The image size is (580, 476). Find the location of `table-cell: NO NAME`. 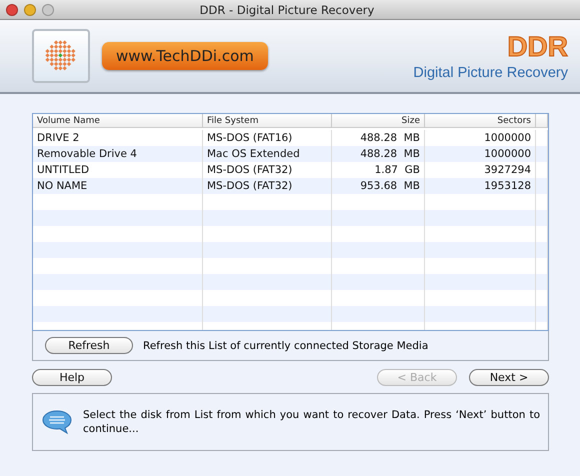

table-cell: NO NAME is located at coordinates (118, 186).